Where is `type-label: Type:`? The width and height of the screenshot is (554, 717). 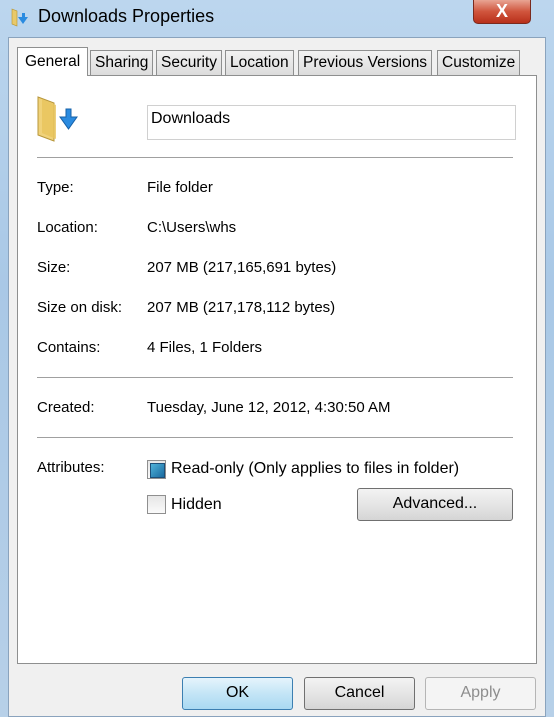
type-label: Type: is located at coordinates (55, 187).